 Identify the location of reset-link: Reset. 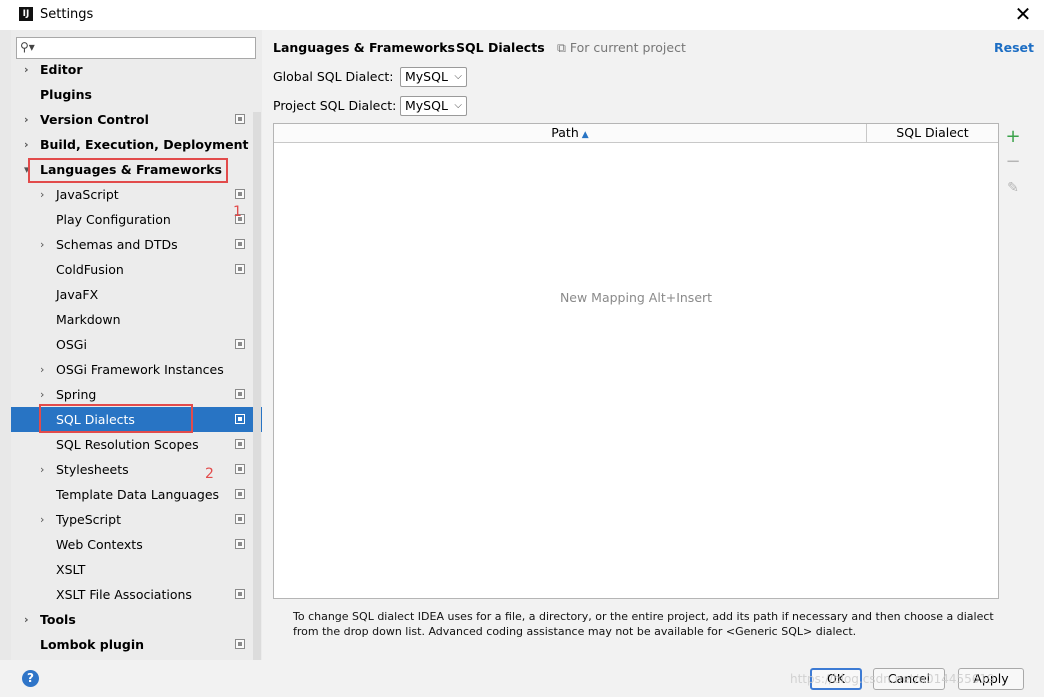
(1014, 47).